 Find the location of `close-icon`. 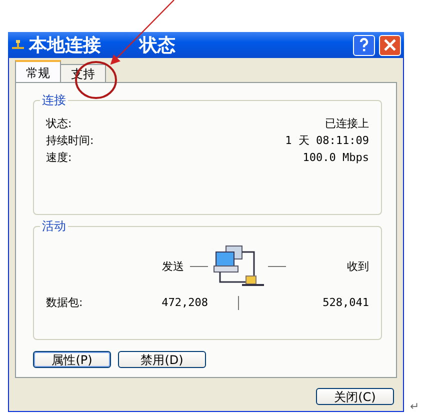

close-icon is located at coordinates (390, 45).